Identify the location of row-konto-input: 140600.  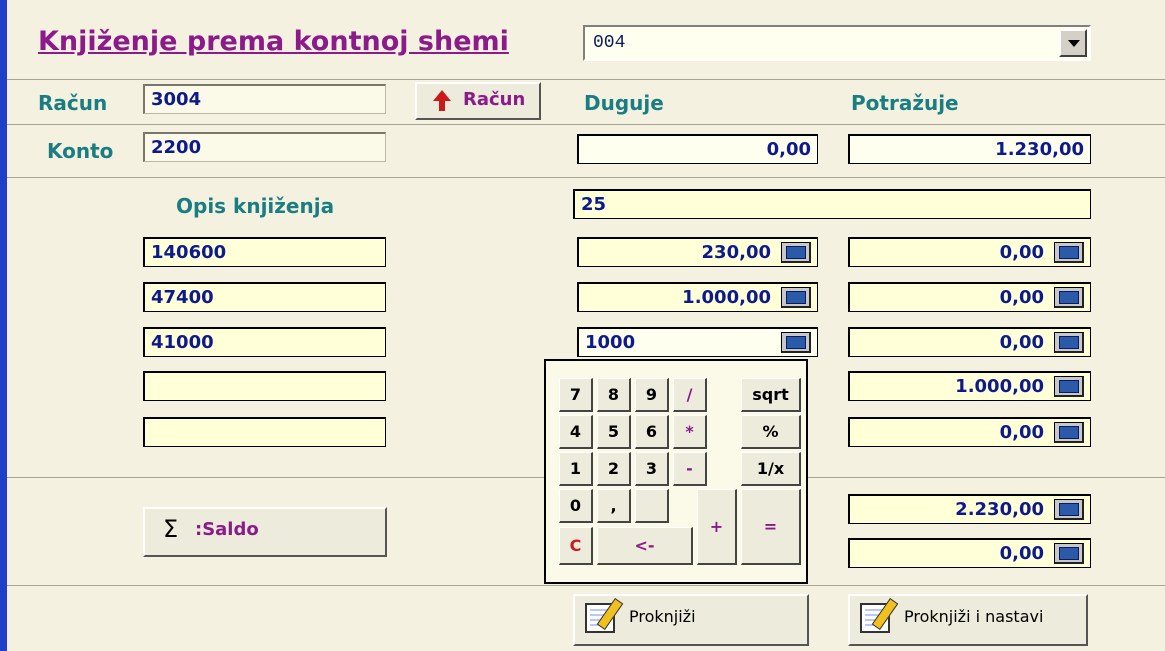
(264, 252).